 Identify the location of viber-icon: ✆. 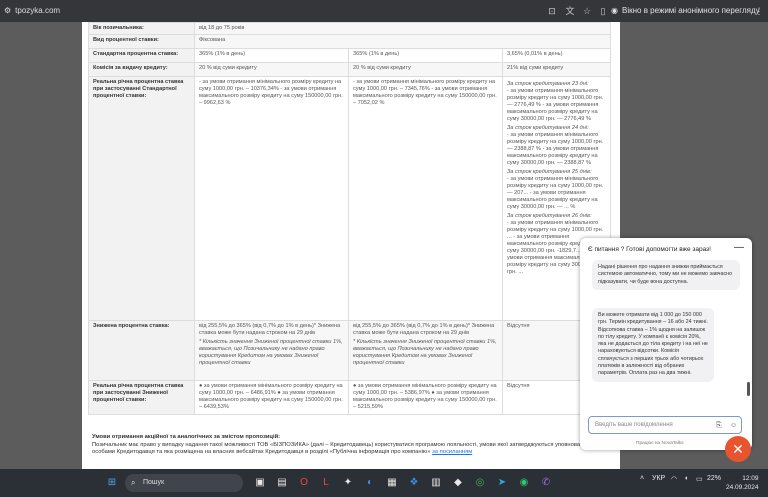
(546, 483).